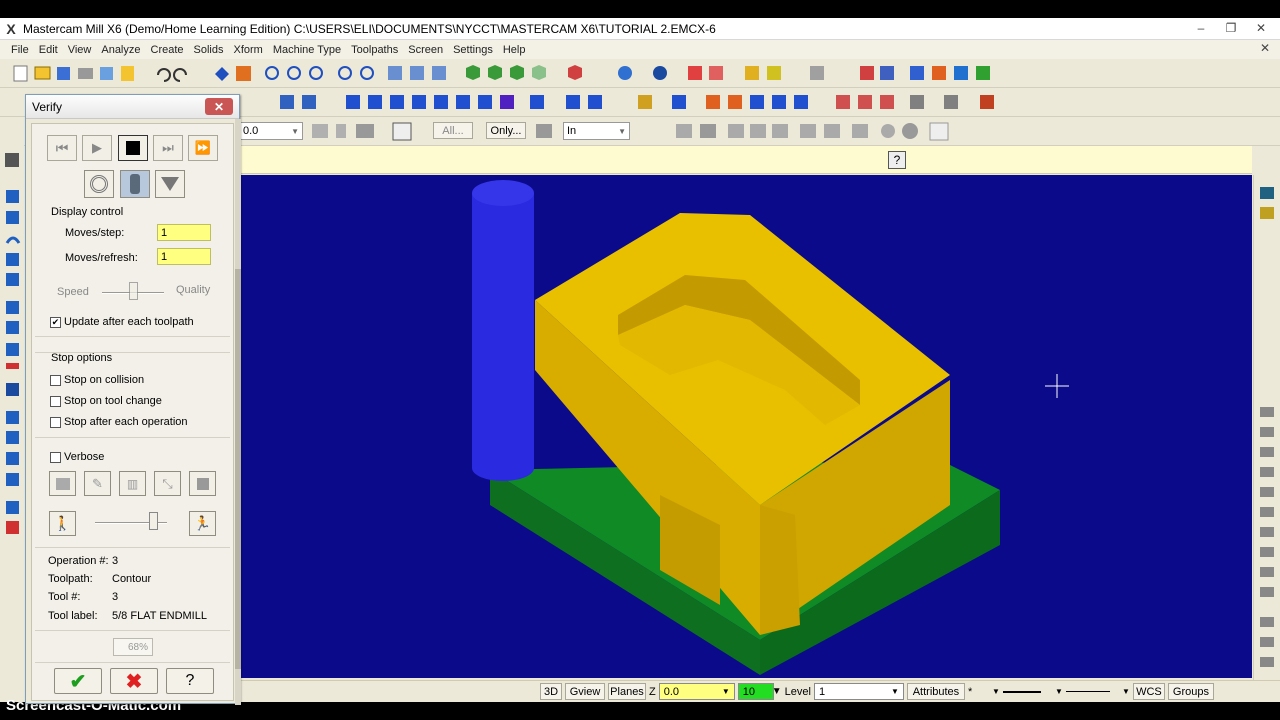 The height and width of the screenshot is (720, 1280). What do you see at coordinates (115, 597) in the screenshot?
I see `tool-number-value: 3` at bounding box center [115, 597].